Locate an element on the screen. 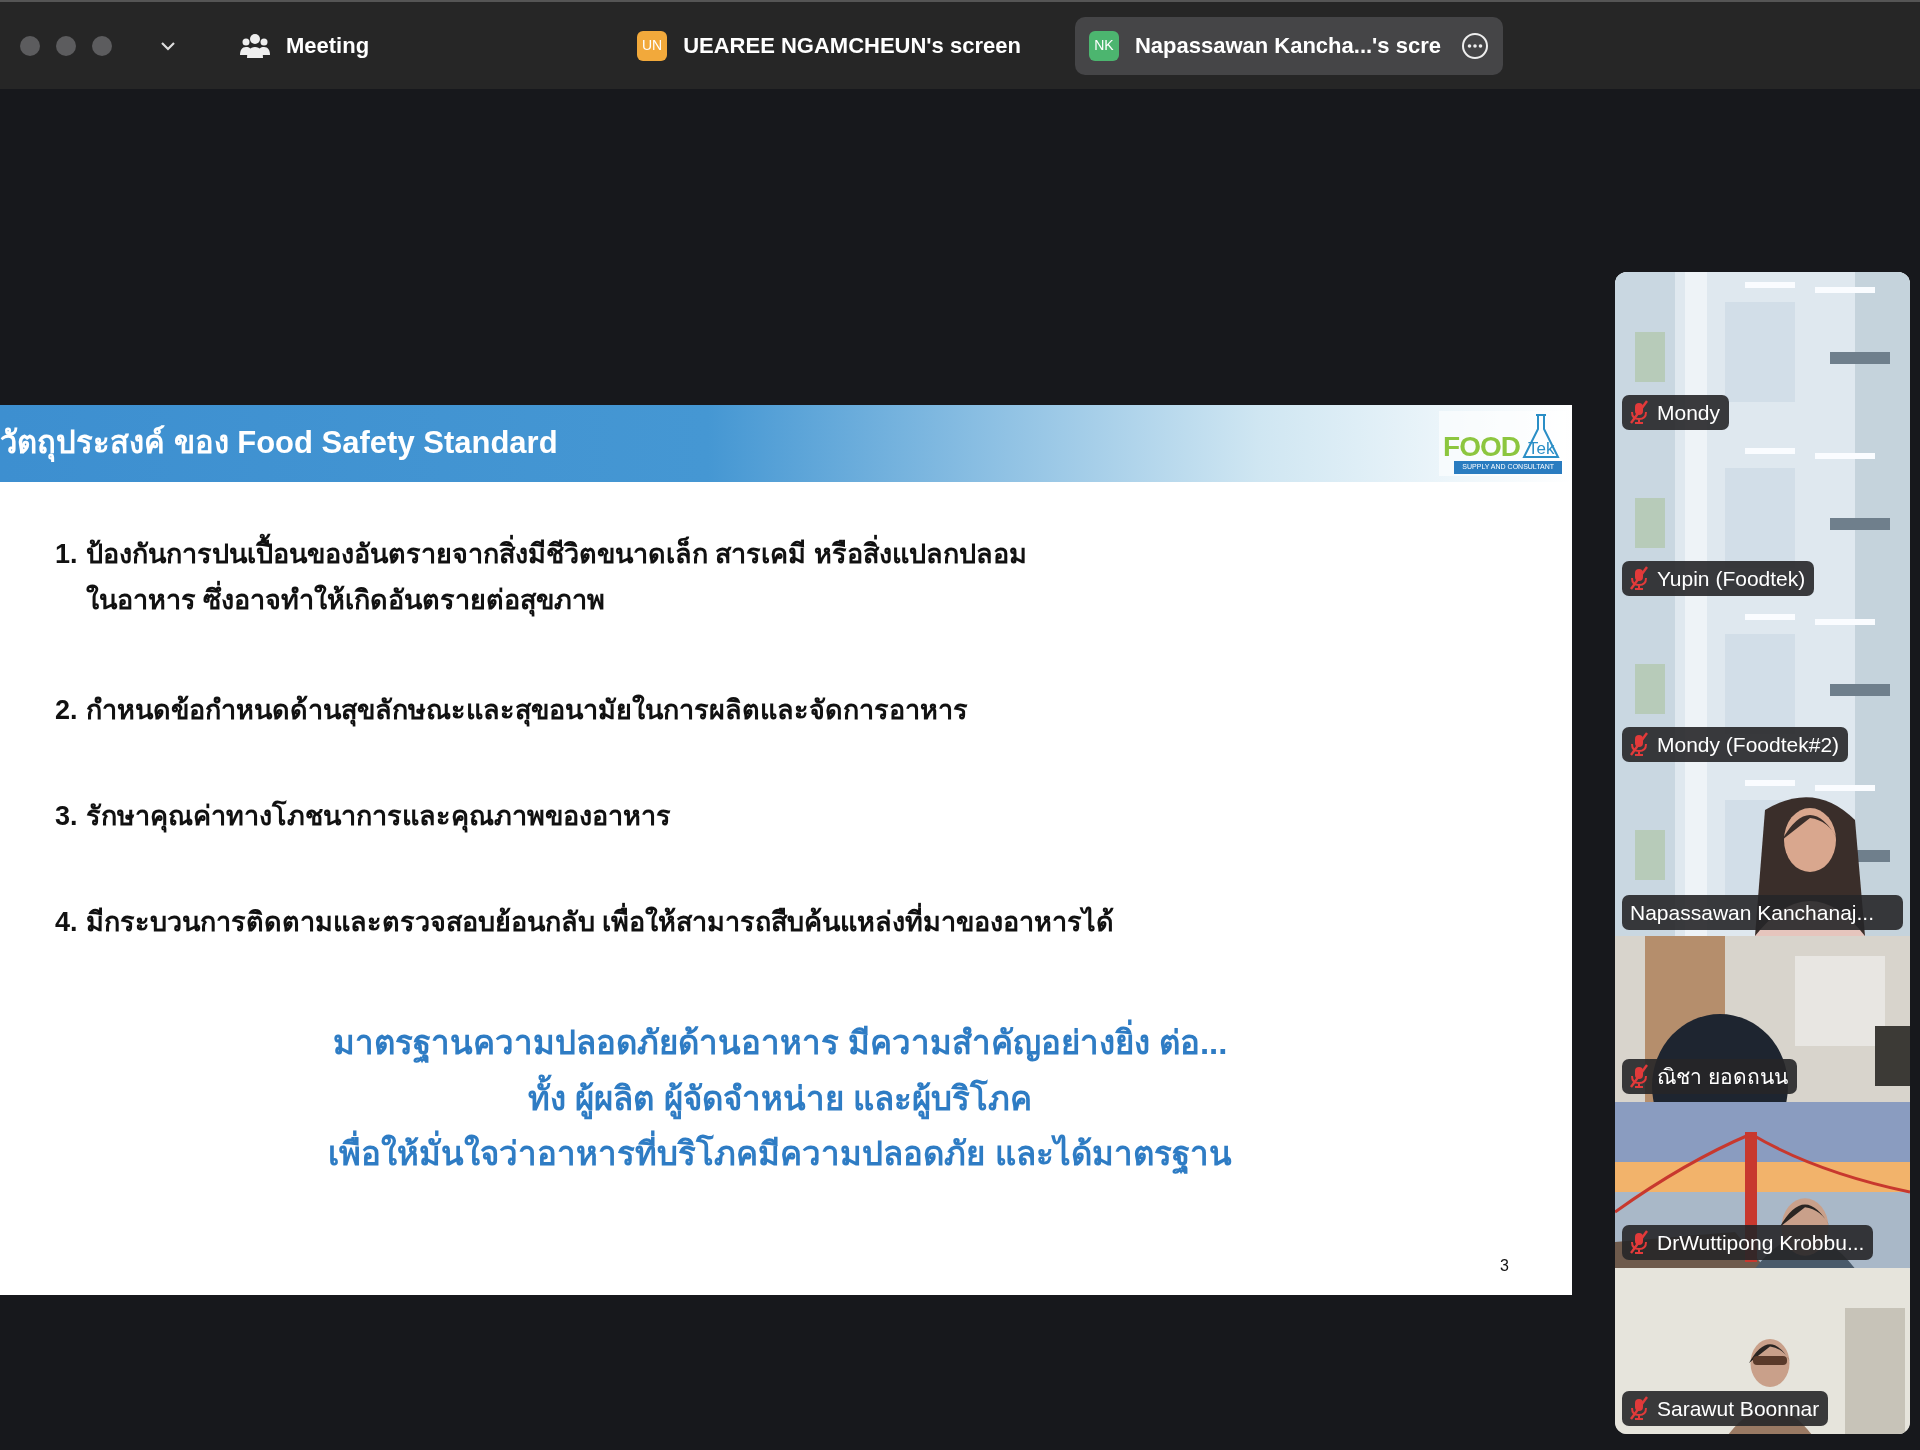 The image size is (1920, 1450). logo-suffix: Tek is located at coordinates (1541, 449).